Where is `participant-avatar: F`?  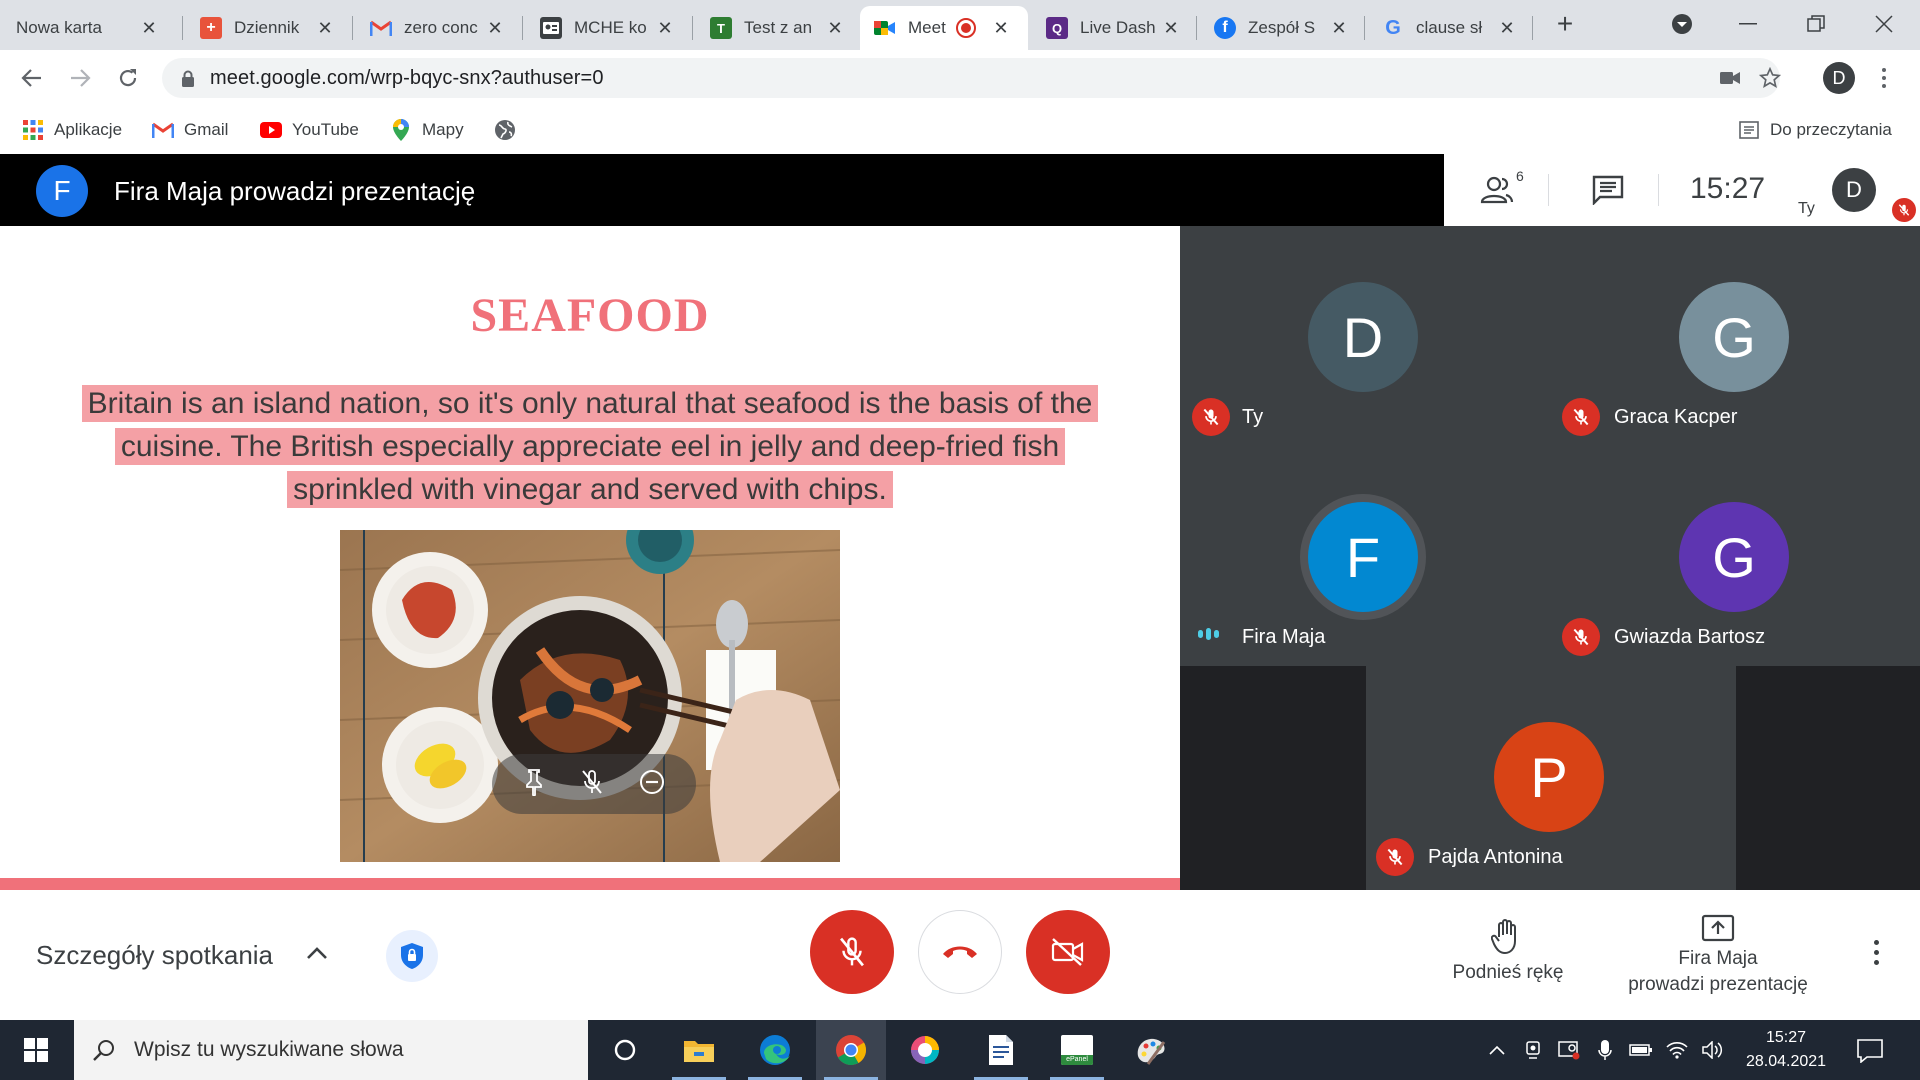 participant-avatar: F is located at coordinates (1363, 557).